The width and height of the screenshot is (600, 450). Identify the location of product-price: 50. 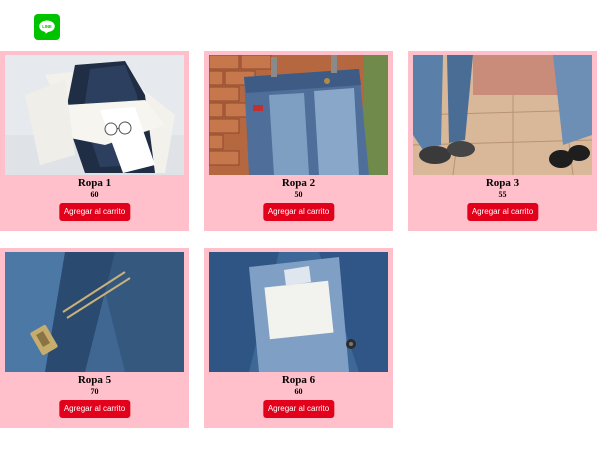
(298, 194).